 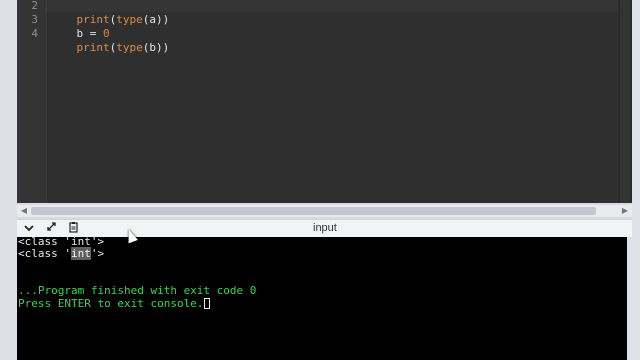 I want to click on scroll-right-icon: ▶, so click(x=625, y=211).